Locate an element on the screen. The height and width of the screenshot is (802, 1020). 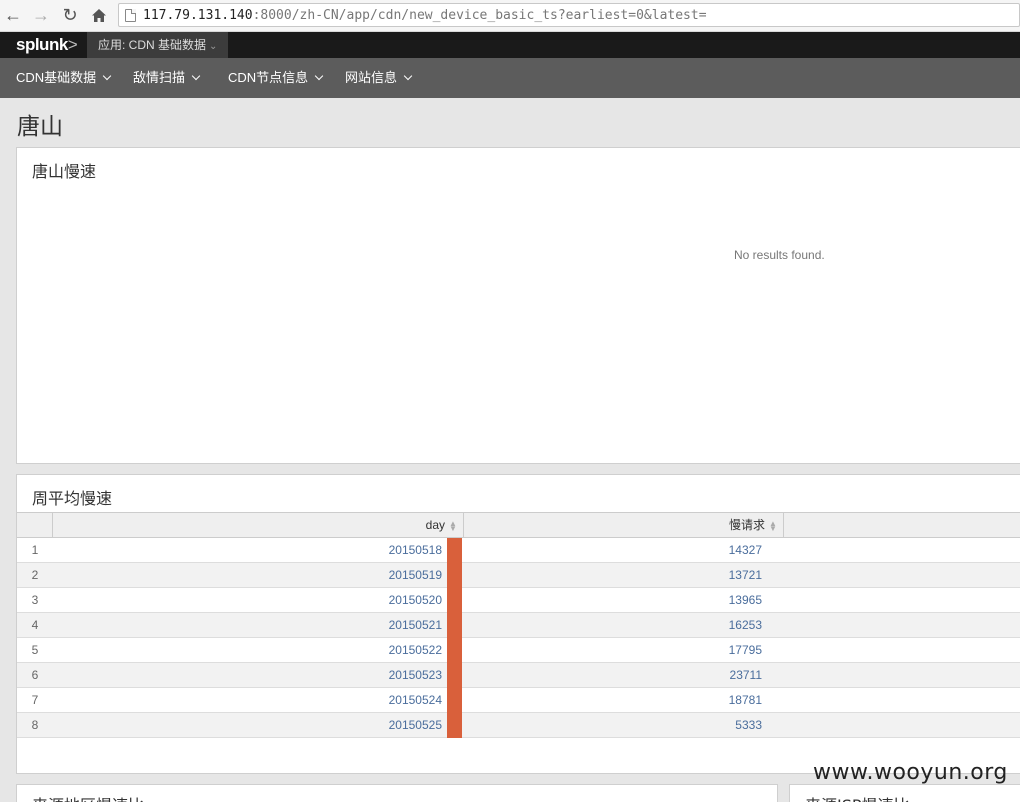
nav-label: 网站信息 is located at coordinates (371, 77).